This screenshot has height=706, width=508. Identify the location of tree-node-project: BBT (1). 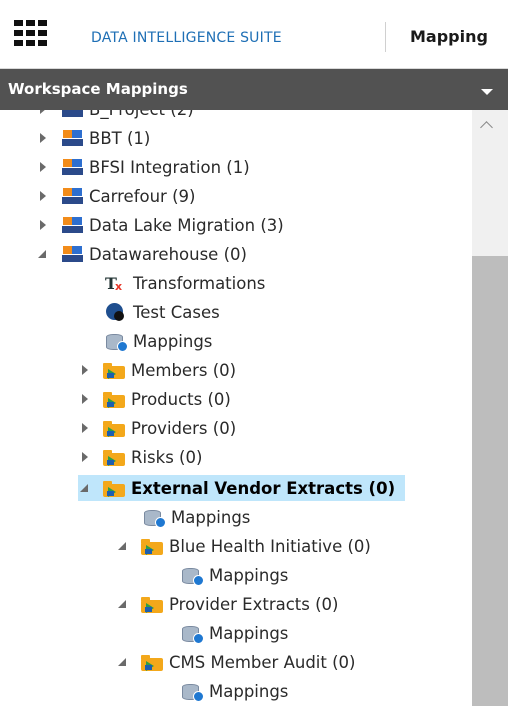
(93, 138).